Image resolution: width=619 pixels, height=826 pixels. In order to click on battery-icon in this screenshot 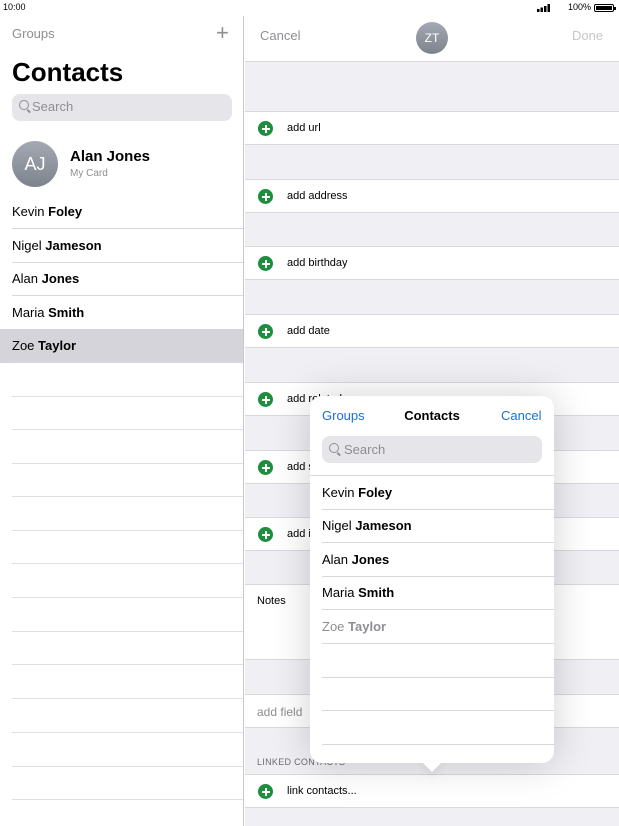, I will do `click(605, 8)`.